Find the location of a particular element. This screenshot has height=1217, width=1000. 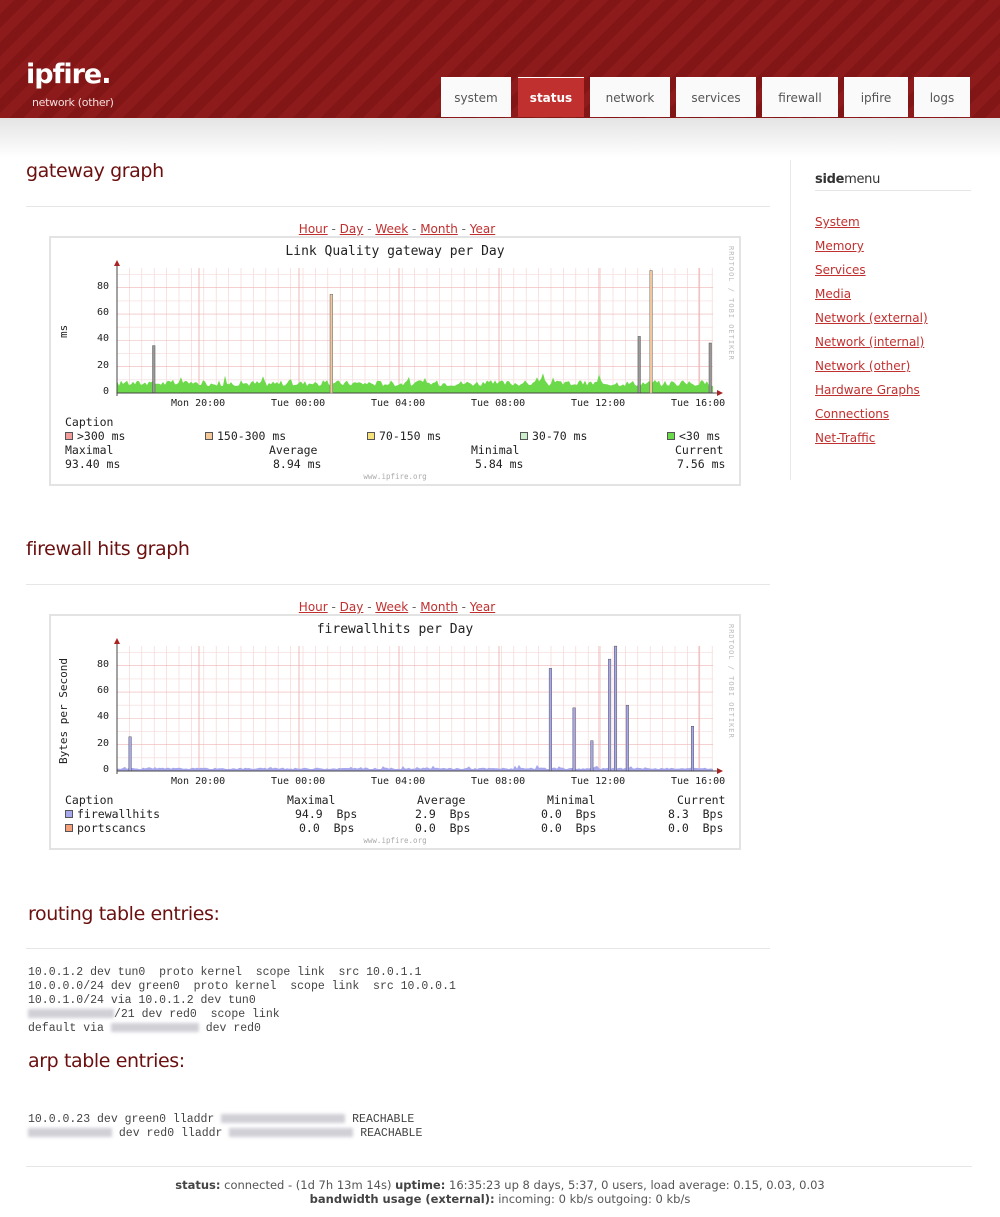

tab-services: services is located at coordinates (716, 97).